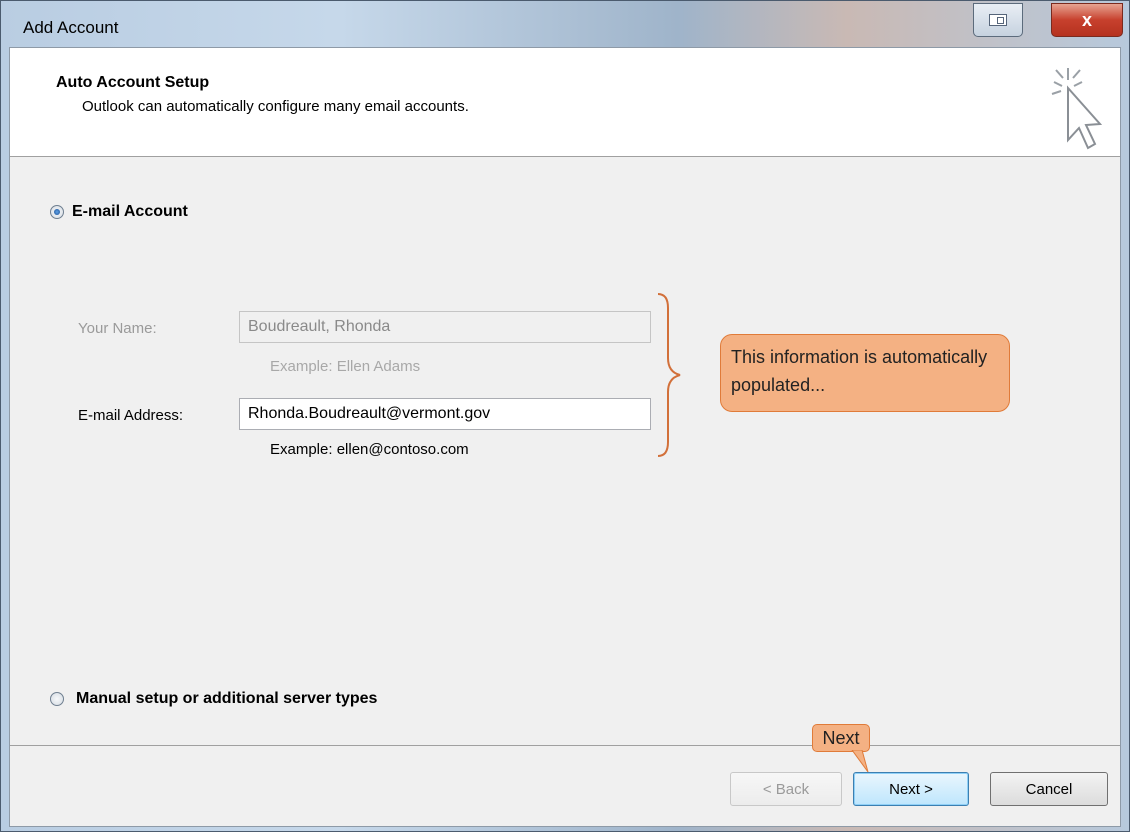  What do you see at coordinates (841, 738) in the screenshot?
I see `next-callout: Next` at bounding box center [841, 738].